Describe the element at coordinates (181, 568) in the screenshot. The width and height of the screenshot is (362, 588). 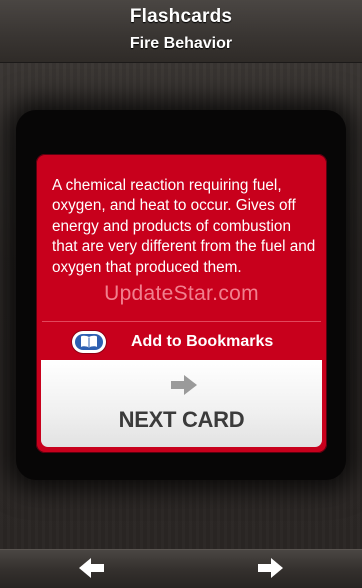
I see `bottom-nav-bar` at that location.